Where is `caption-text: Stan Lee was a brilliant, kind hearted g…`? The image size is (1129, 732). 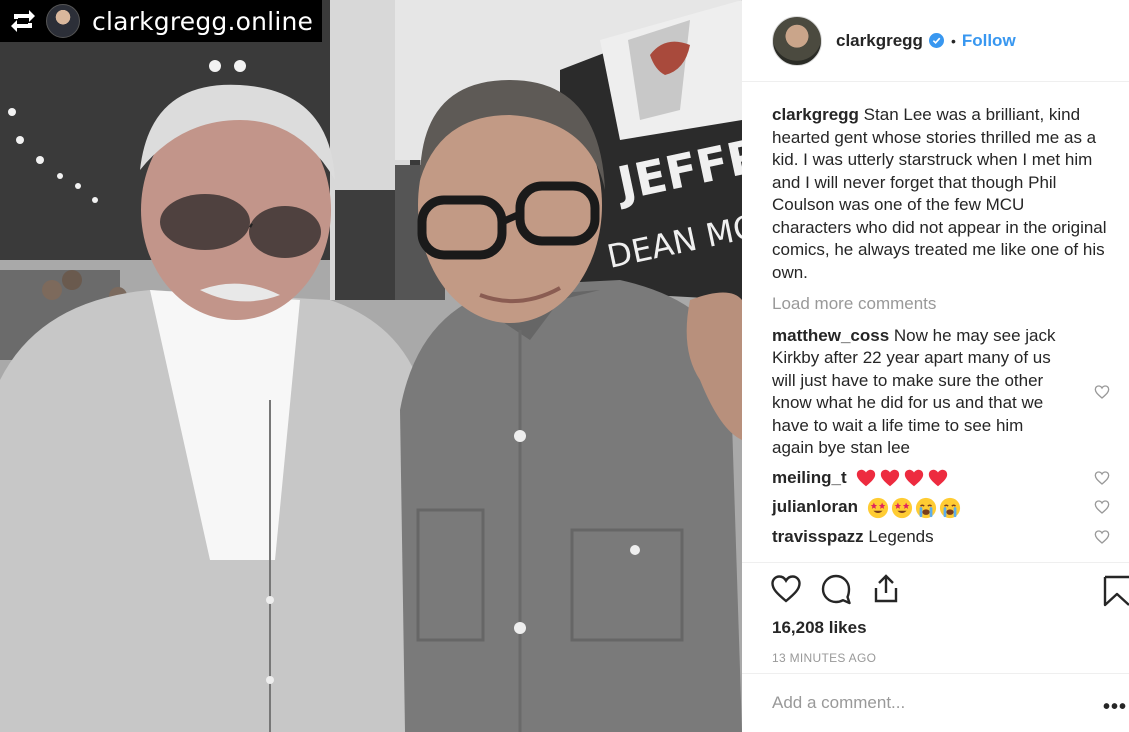
caption-text: Stan Lee was a brilliant, kind hearted g… is located at coordinates (939, 193).